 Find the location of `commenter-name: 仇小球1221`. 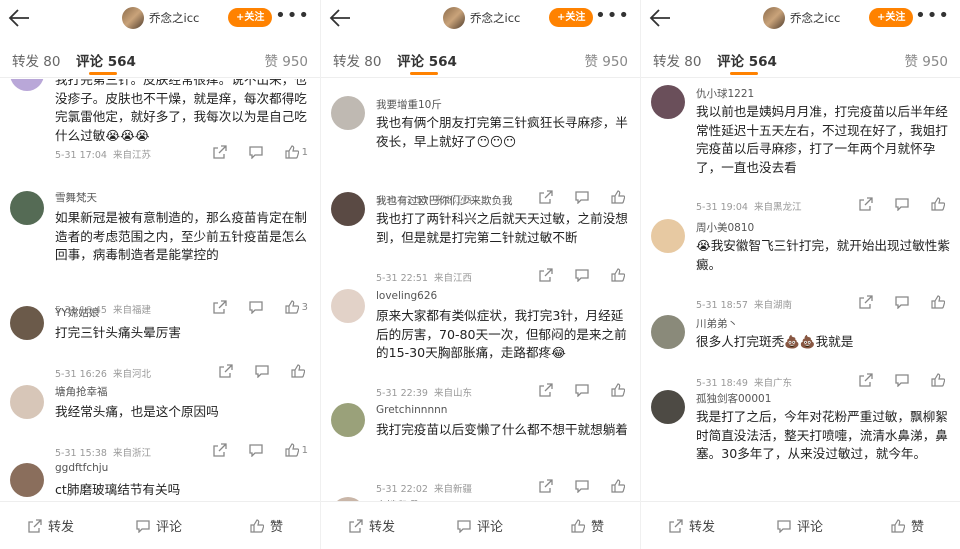

commenter-name: 仇小球1221 is located at coordinates (725, 93).